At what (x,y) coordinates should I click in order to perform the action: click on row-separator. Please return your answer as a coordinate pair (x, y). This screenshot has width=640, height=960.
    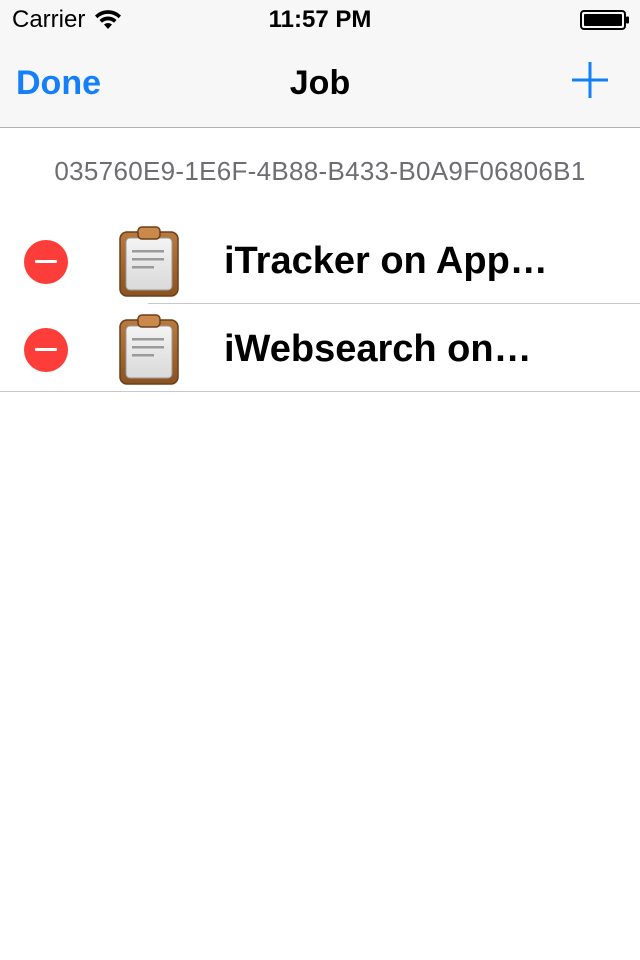
    Looking at the image, I should click on (320, 391).